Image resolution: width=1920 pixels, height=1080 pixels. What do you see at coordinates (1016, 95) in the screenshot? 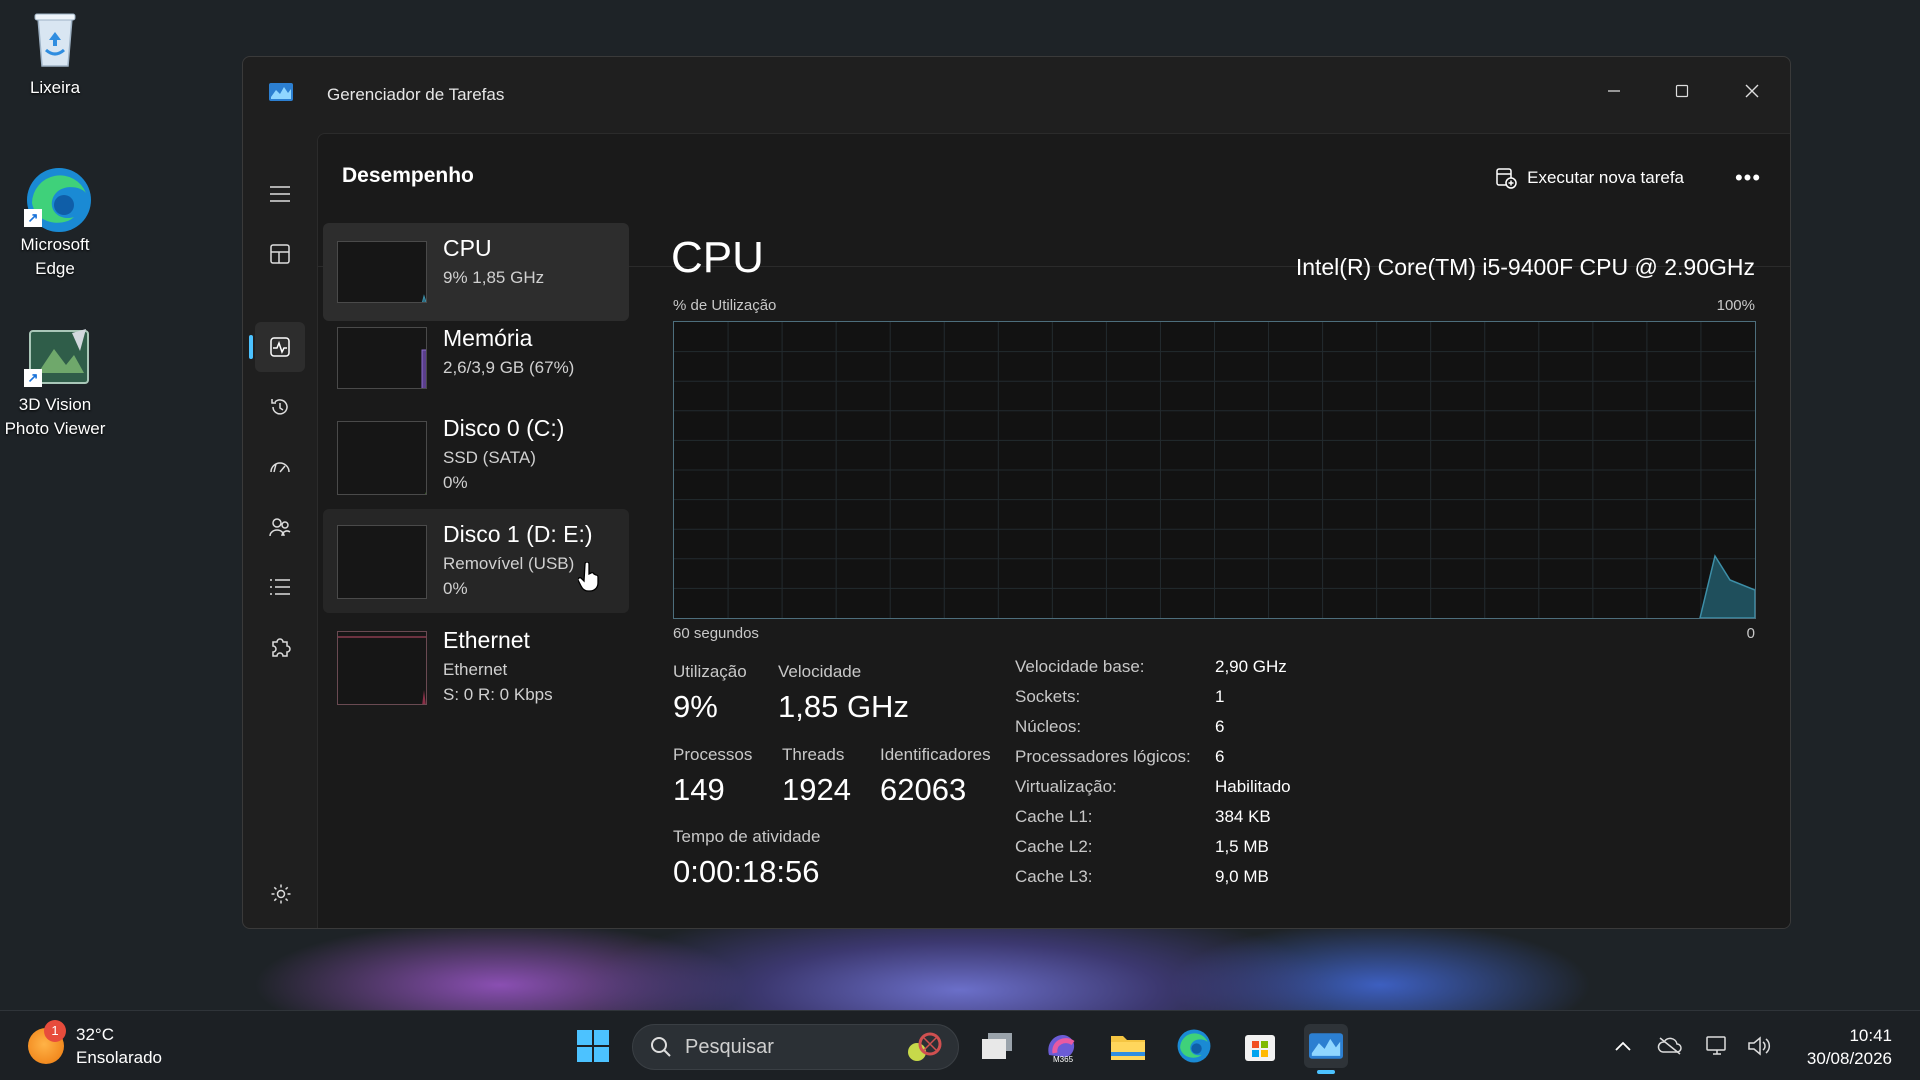
I see `title-bar: Gerenciador de Tarefas` at bounding box center [1016, 95].